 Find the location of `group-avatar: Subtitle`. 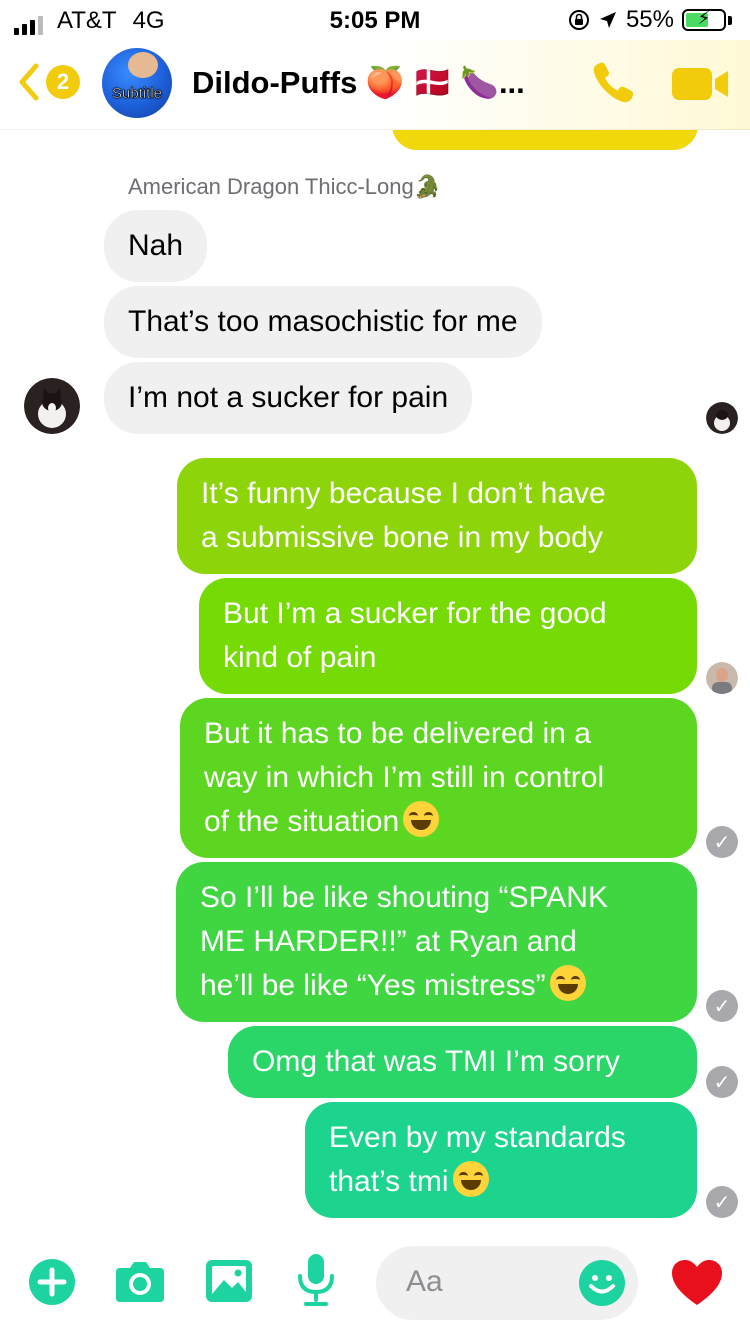

group-avatar: Subtitle is located at coordinates (137, 83).